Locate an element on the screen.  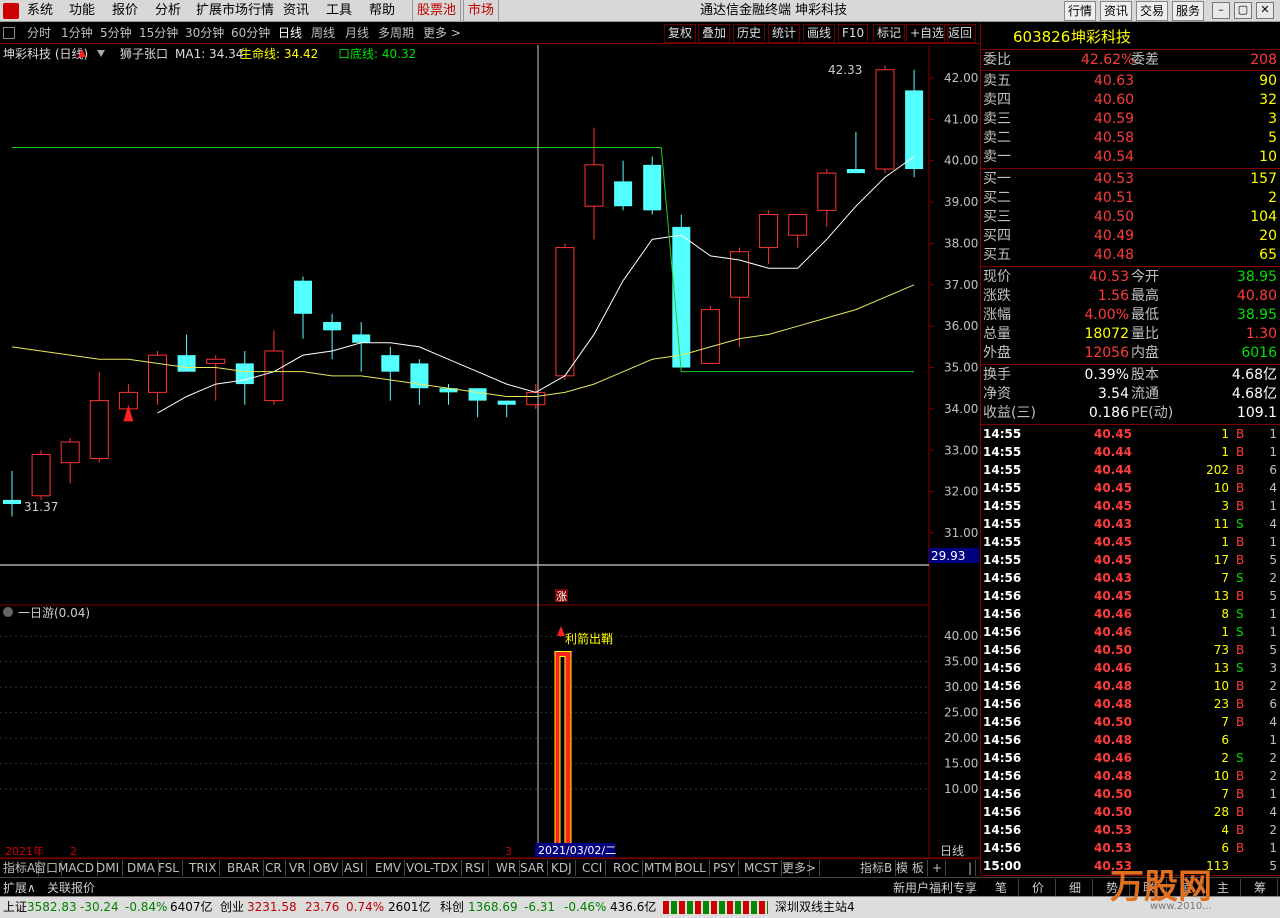
bid-row: 买四 40.49 20 is located at coordinates (1130, 236).